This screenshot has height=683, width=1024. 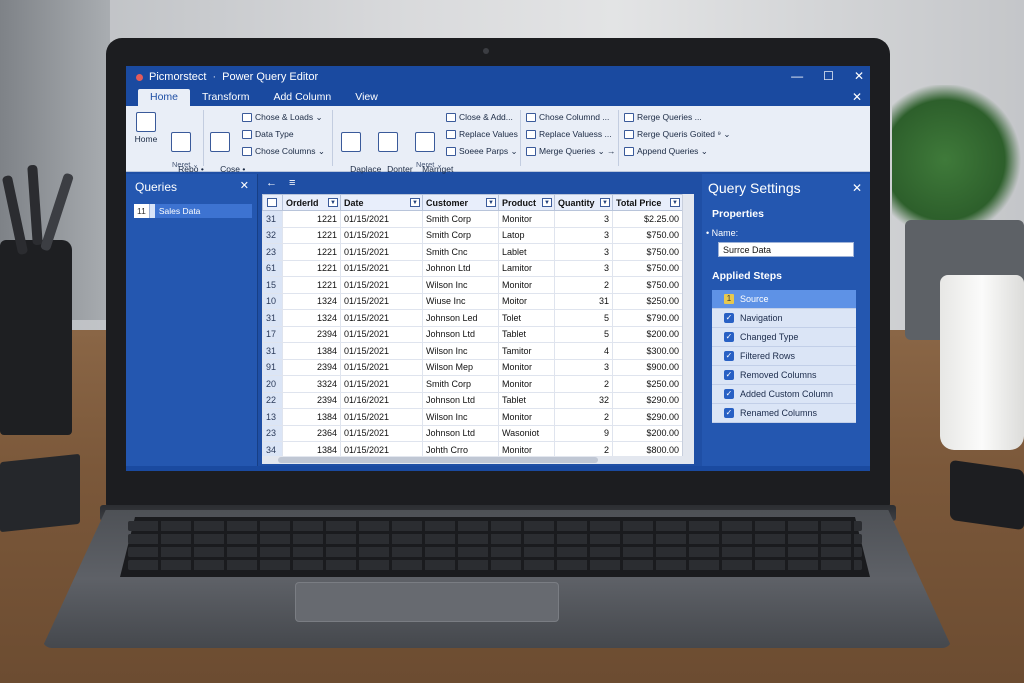 I want to click on tab-transform: Transform, so click(x=225, y=97).